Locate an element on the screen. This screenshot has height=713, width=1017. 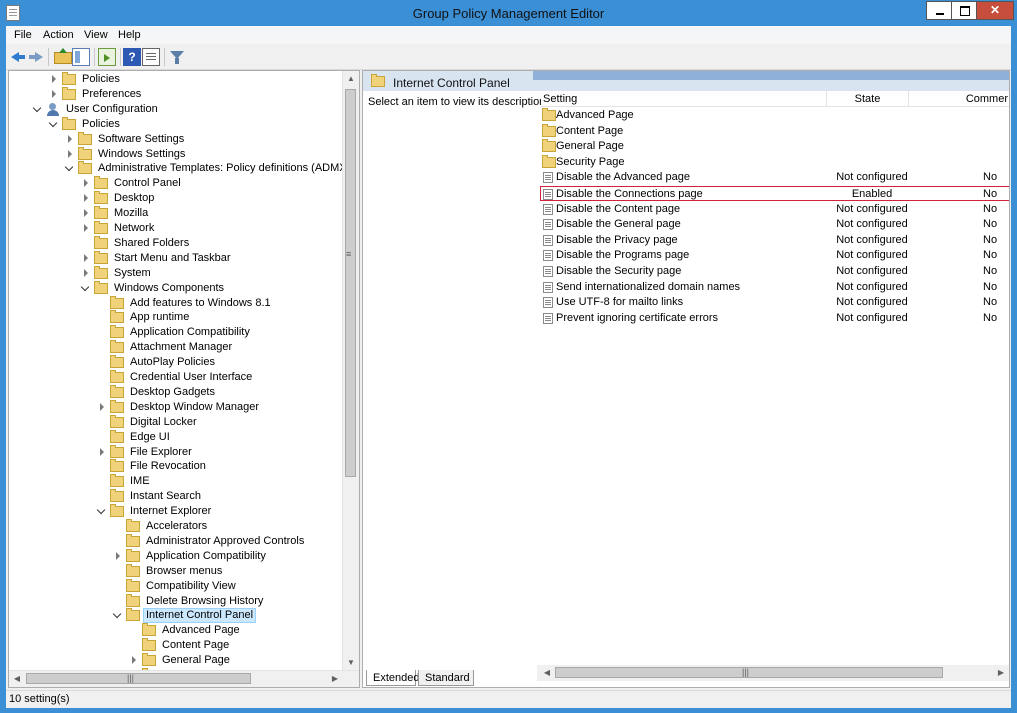
setting-name: General Page is located at coordinates (590, 146).